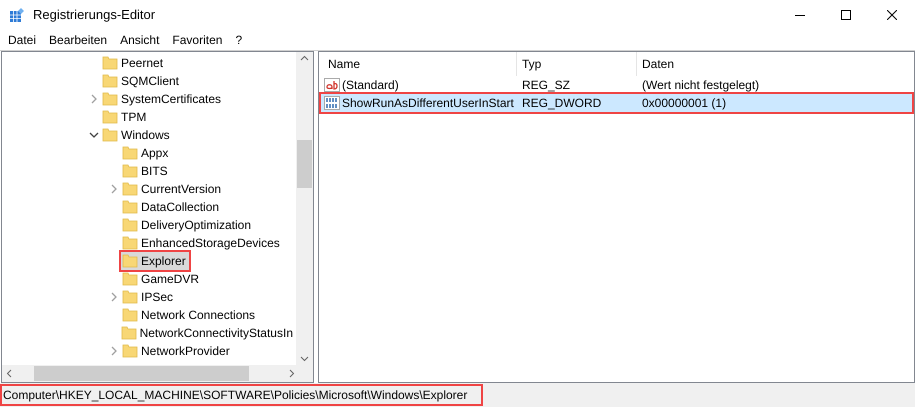 This screenshot has width=915, height=407. I want to click on chevron-down-icon, so click(94, 135).